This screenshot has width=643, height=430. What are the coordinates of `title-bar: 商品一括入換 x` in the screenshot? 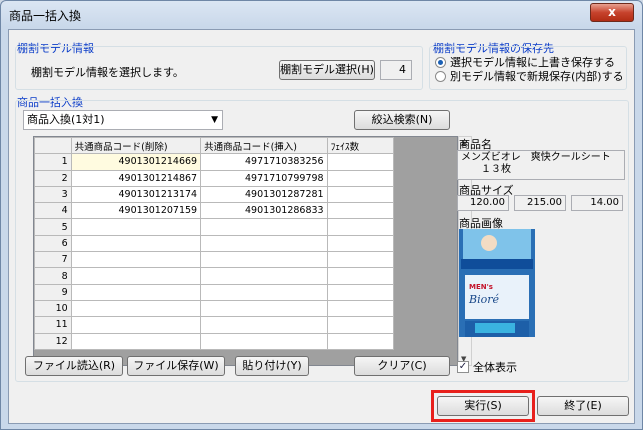 It's located at (321, 15).